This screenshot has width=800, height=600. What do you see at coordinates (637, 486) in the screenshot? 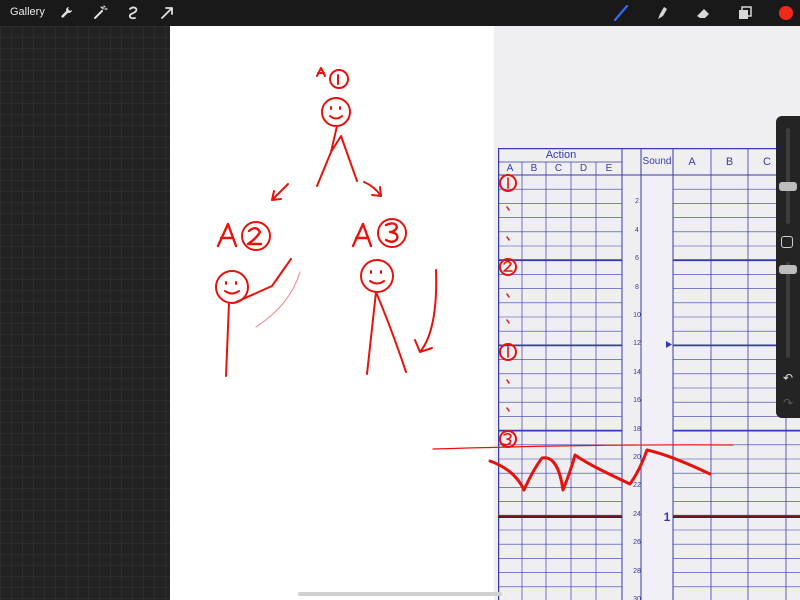
I see `frame-number: 22` at bounding box center [637, 486].